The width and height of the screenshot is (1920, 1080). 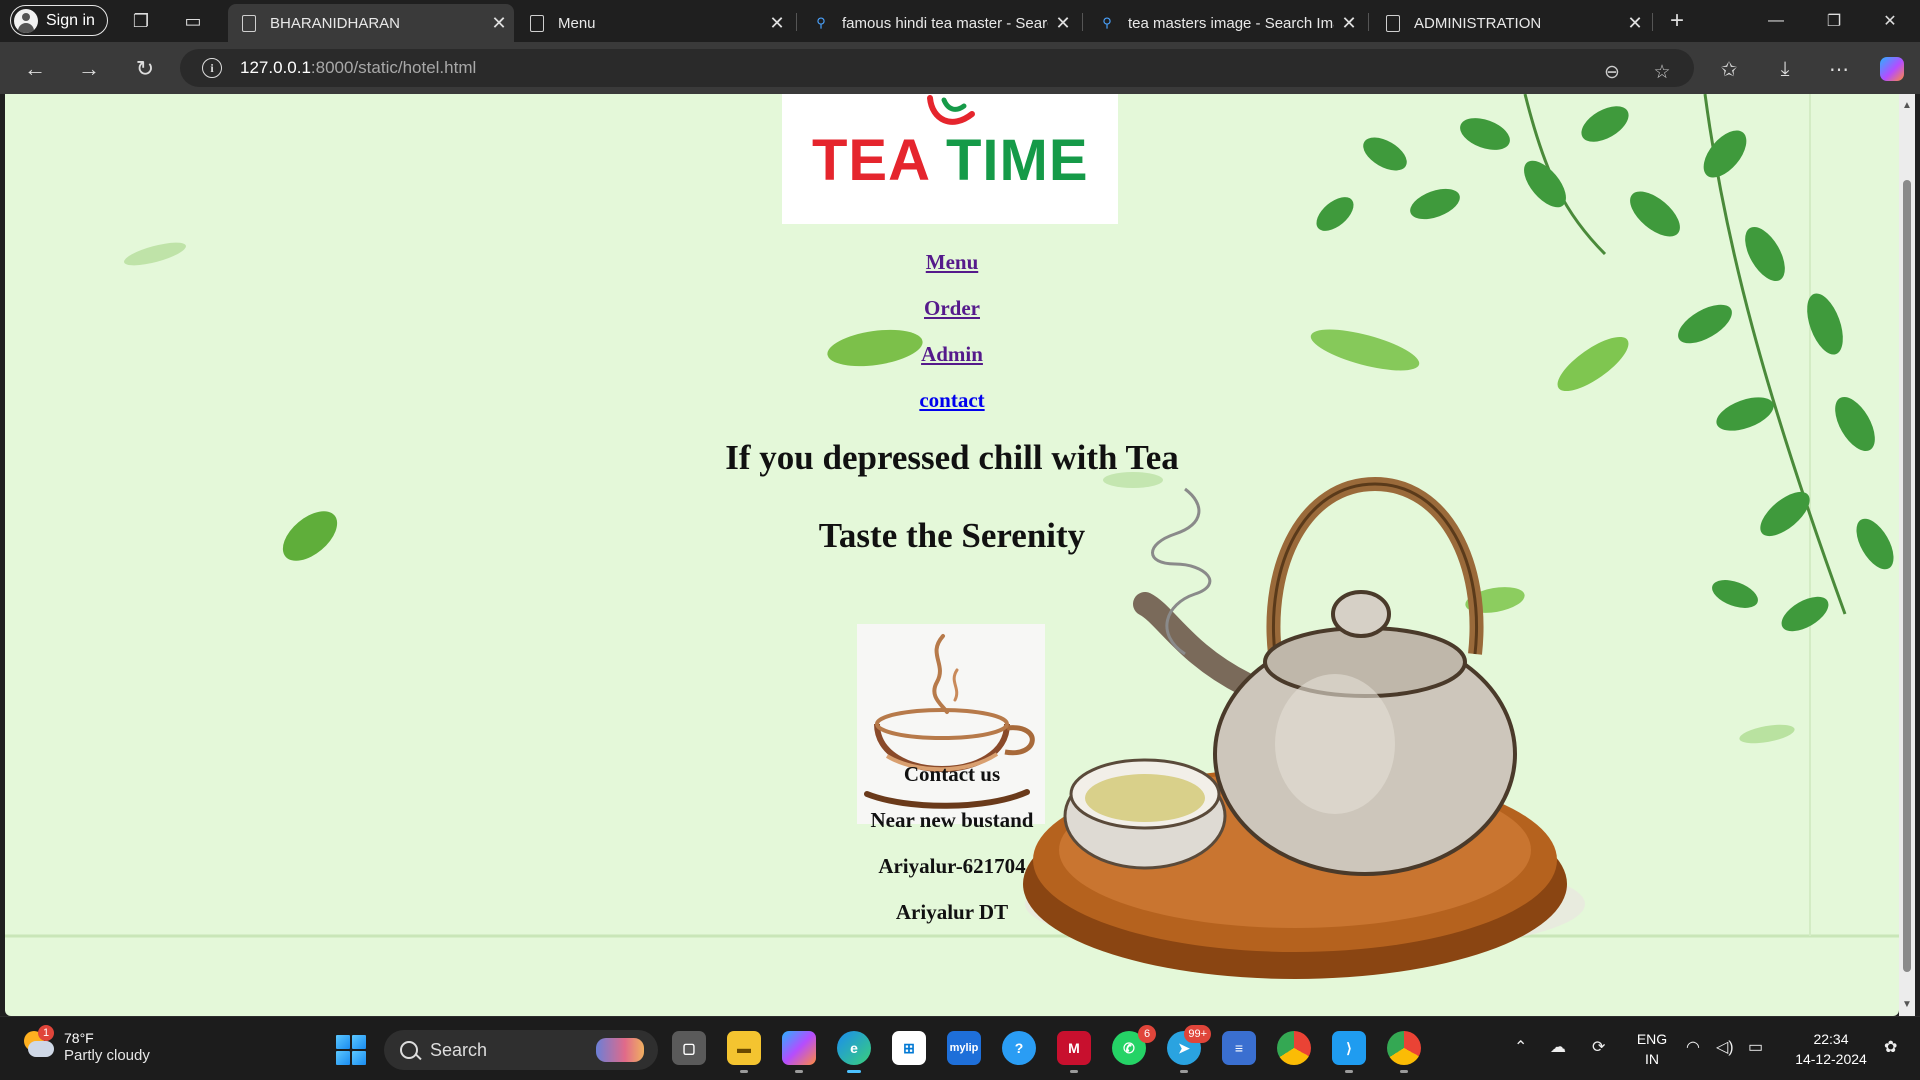 I want to click on site-info-icon: i, so click(x=212, y=68).